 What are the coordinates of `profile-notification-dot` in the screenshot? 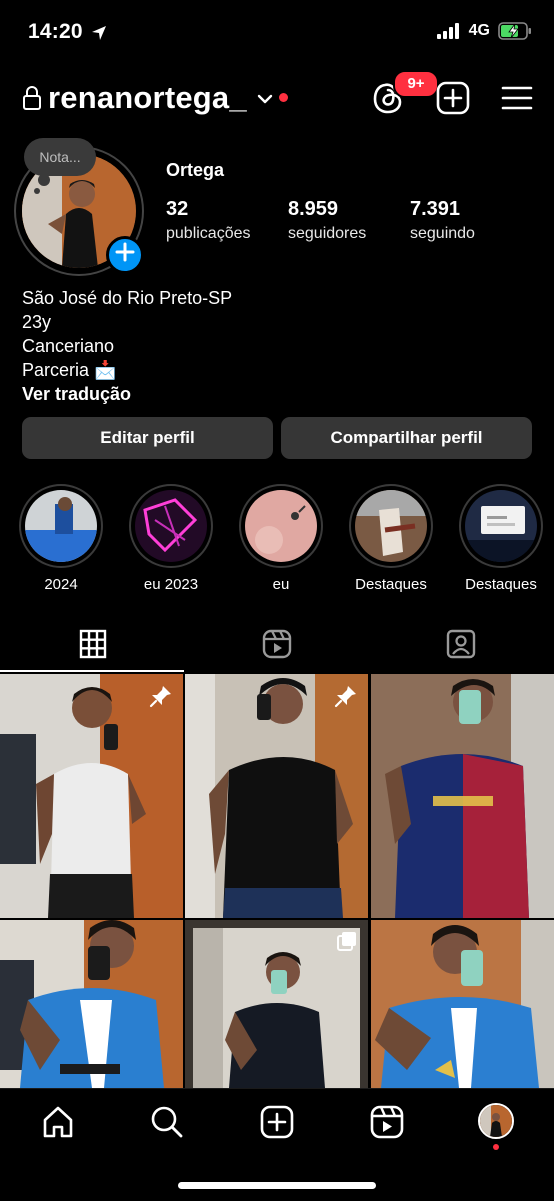 It's located at (496, 1147).